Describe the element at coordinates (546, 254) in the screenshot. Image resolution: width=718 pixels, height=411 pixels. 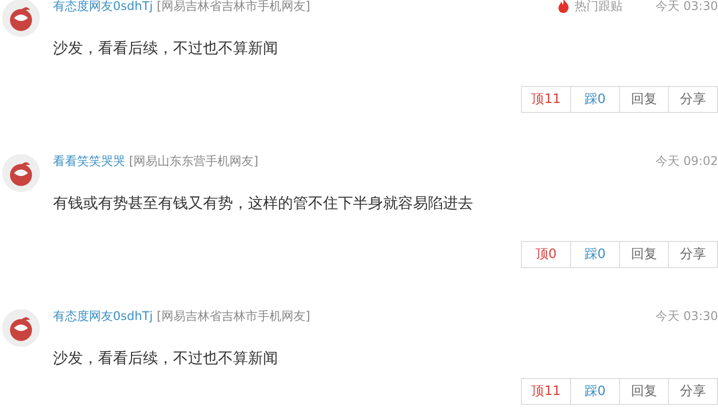
I see `upvote-button: 顶0` at that location.